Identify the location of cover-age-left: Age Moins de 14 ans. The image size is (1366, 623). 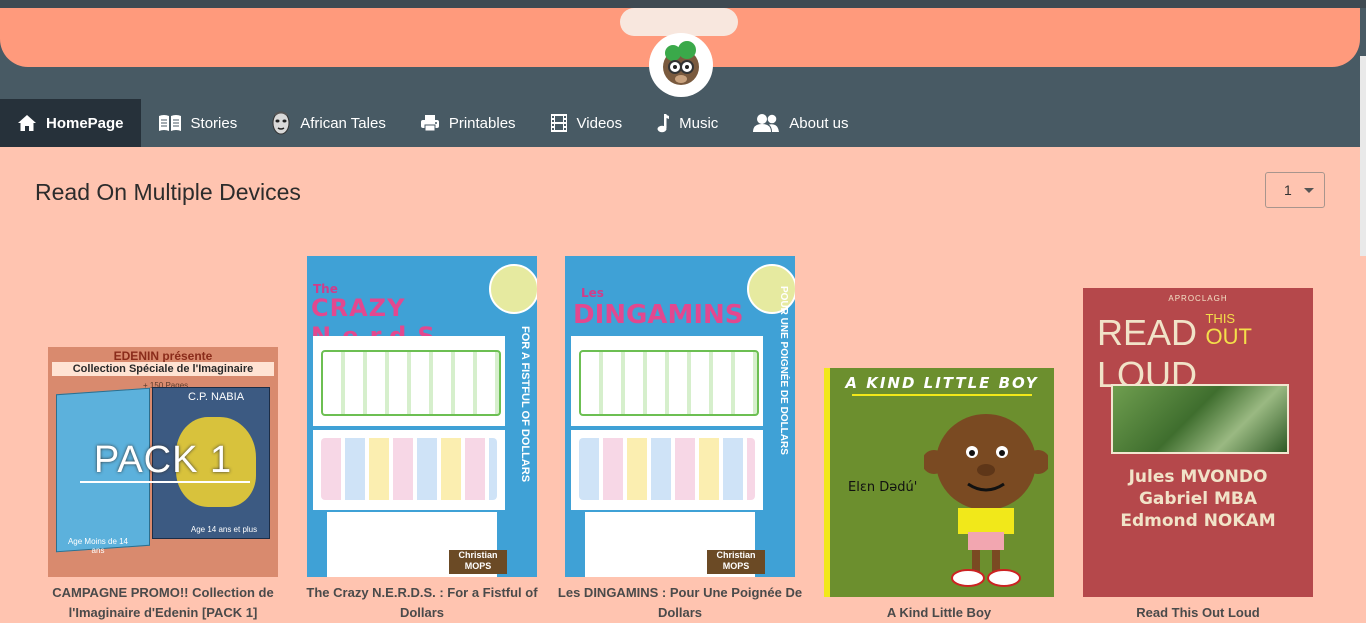
(98, 546).